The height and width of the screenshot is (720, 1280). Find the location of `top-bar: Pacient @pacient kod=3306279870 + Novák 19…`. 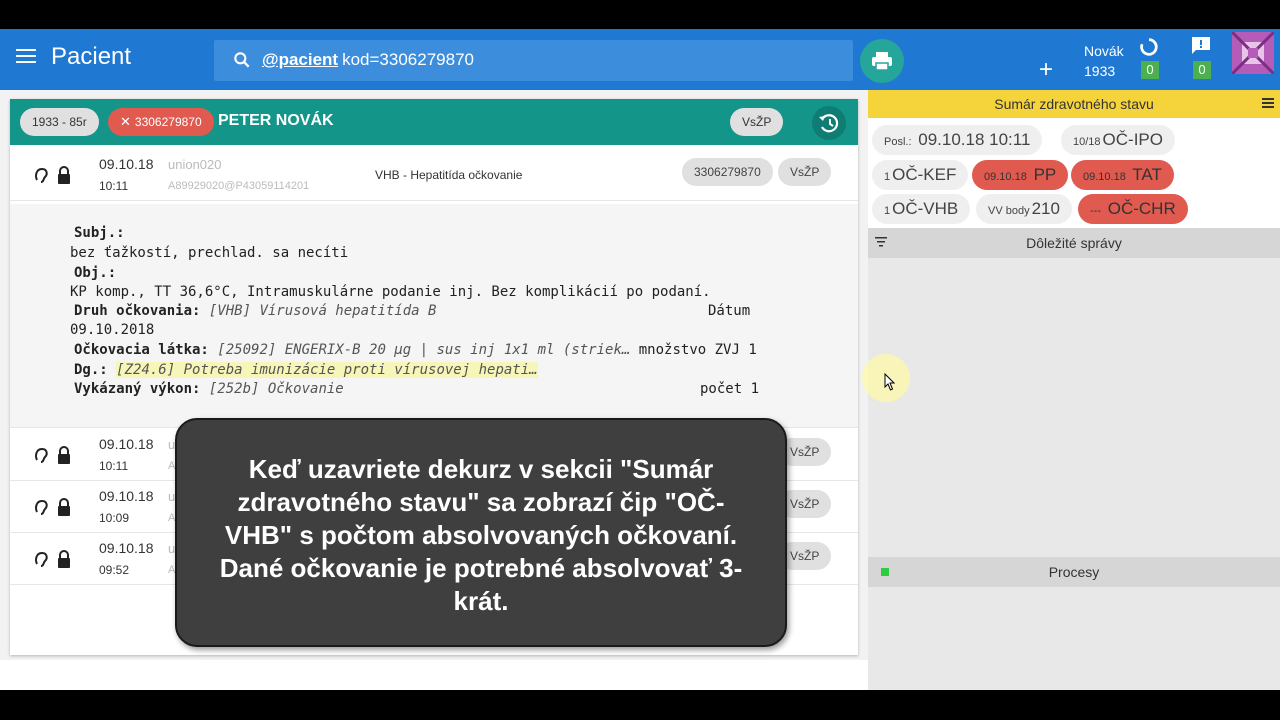

top-bar: Pacient @pacient kod=3306279870 + Novák 19… is located at coordinates (640, 59).